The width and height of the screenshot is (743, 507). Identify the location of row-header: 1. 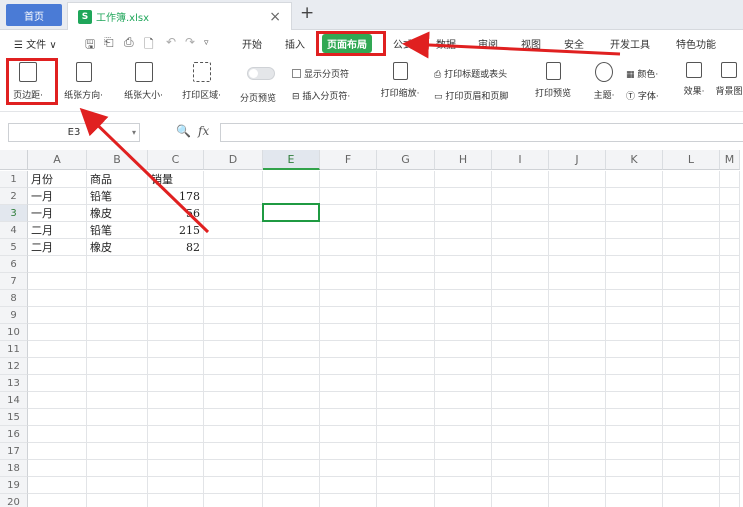
(14, 179).